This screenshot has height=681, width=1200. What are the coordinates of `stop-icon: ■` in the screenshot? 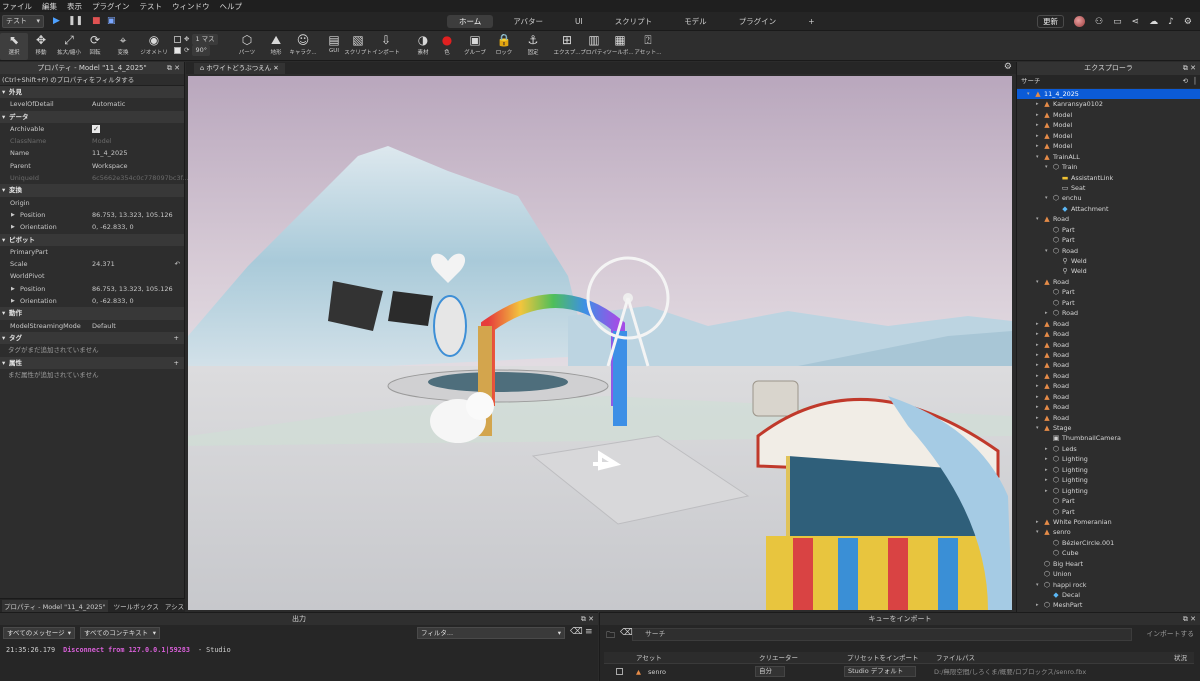 It's located at (96, 21).